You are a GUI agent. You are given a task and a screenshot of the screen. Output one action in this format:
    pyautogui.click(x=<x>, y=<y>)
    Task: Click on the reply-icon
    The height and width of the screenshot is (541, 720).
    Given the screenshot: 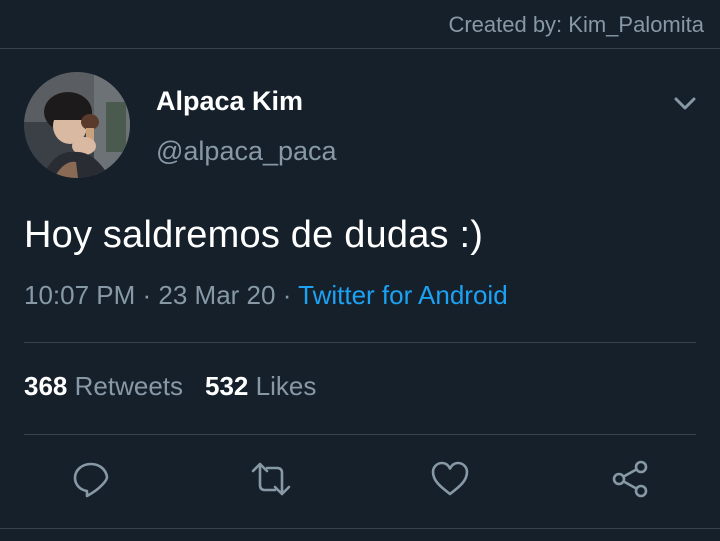 What is the action you would take?
    pyautogui.click(x=91, y=479)
    